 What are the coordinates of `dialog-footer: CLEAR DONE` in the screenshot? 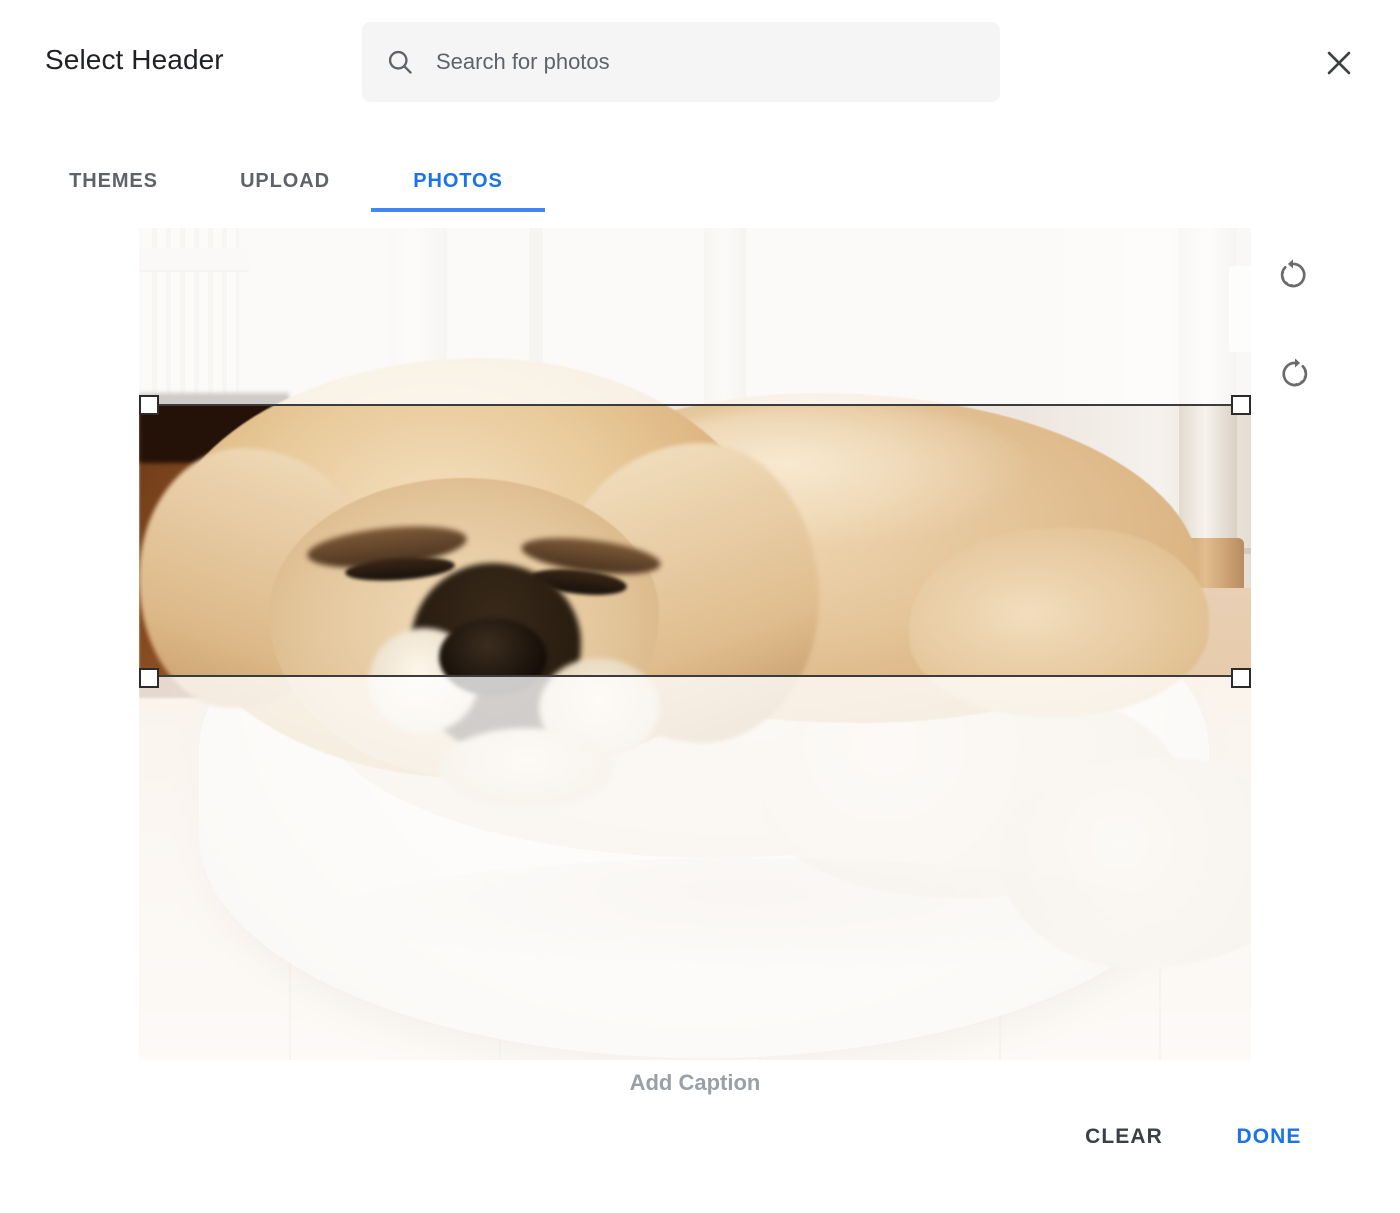 It's located at (700, 1143).